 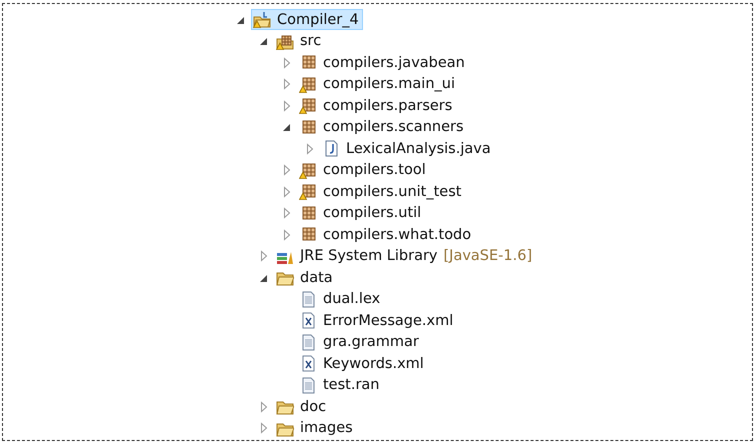 I want to click on tree-item: compilers.what.todo, so click(x=386, y=235).